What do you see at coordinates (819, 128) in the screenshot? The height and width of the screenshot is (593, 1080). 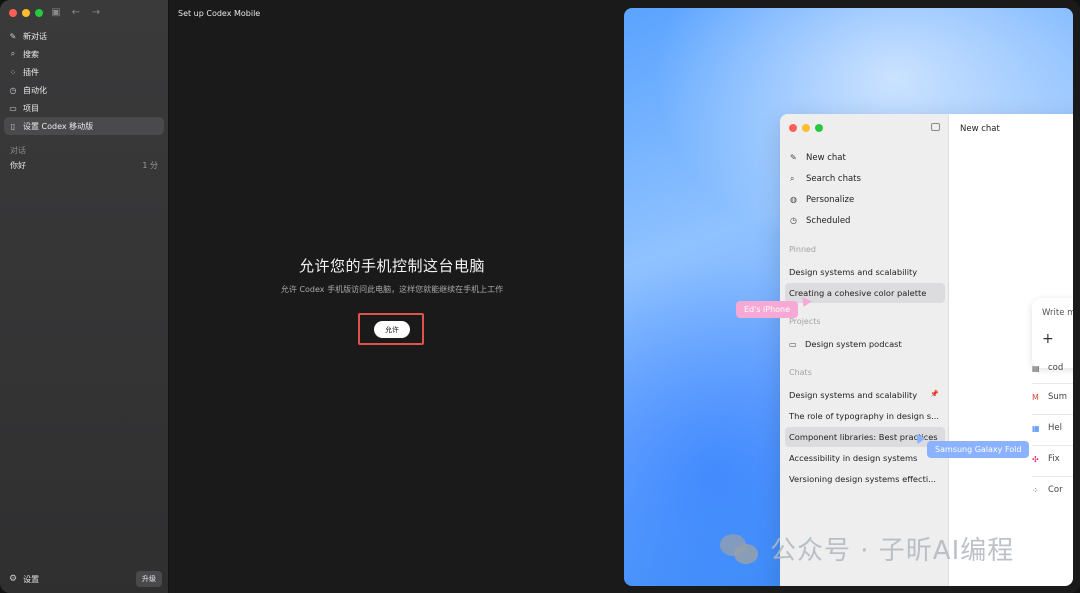 I see `mockup-maximize-dot` at bounding box center [819, 128].